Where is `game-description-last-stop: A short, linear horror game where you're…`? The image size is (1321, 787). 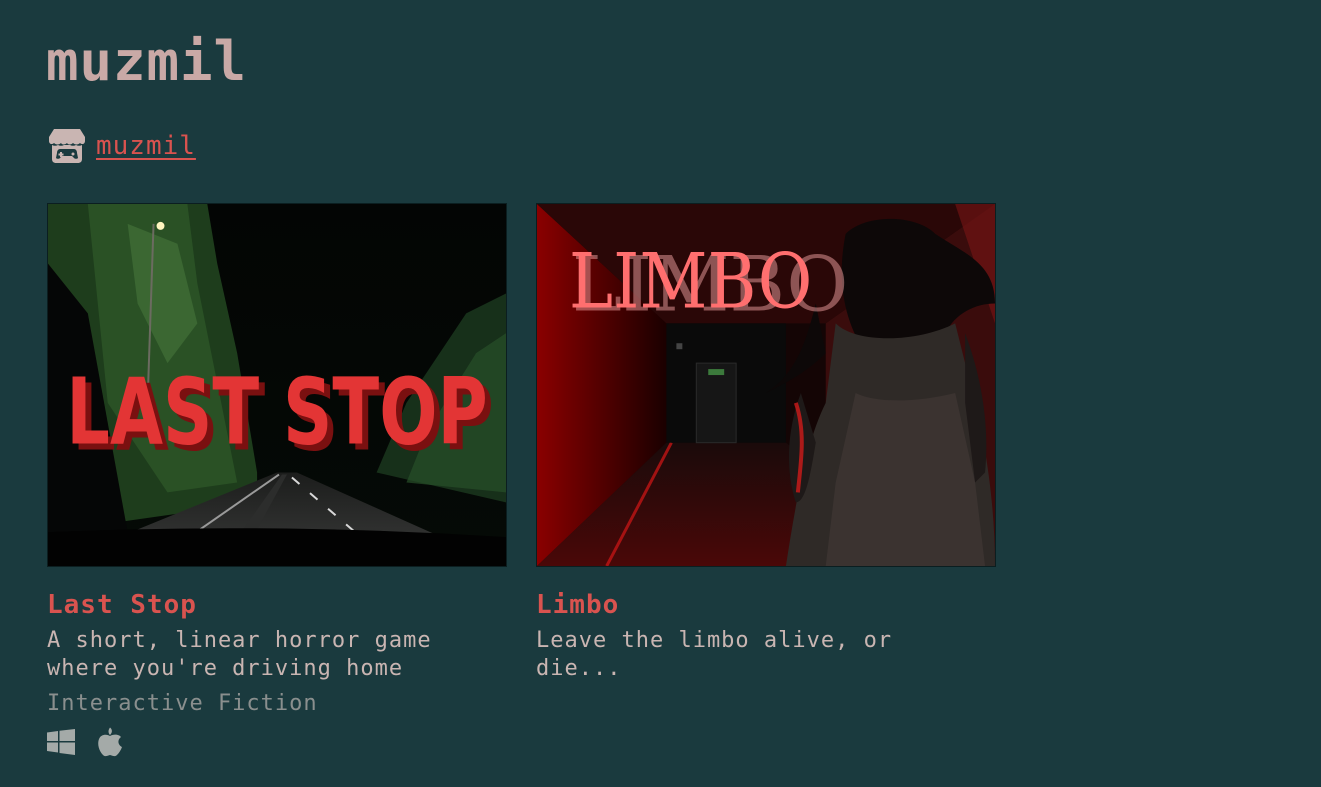
game-description-last-stop: A short, linear horror game where you're… is located at coordinates (239, 654).